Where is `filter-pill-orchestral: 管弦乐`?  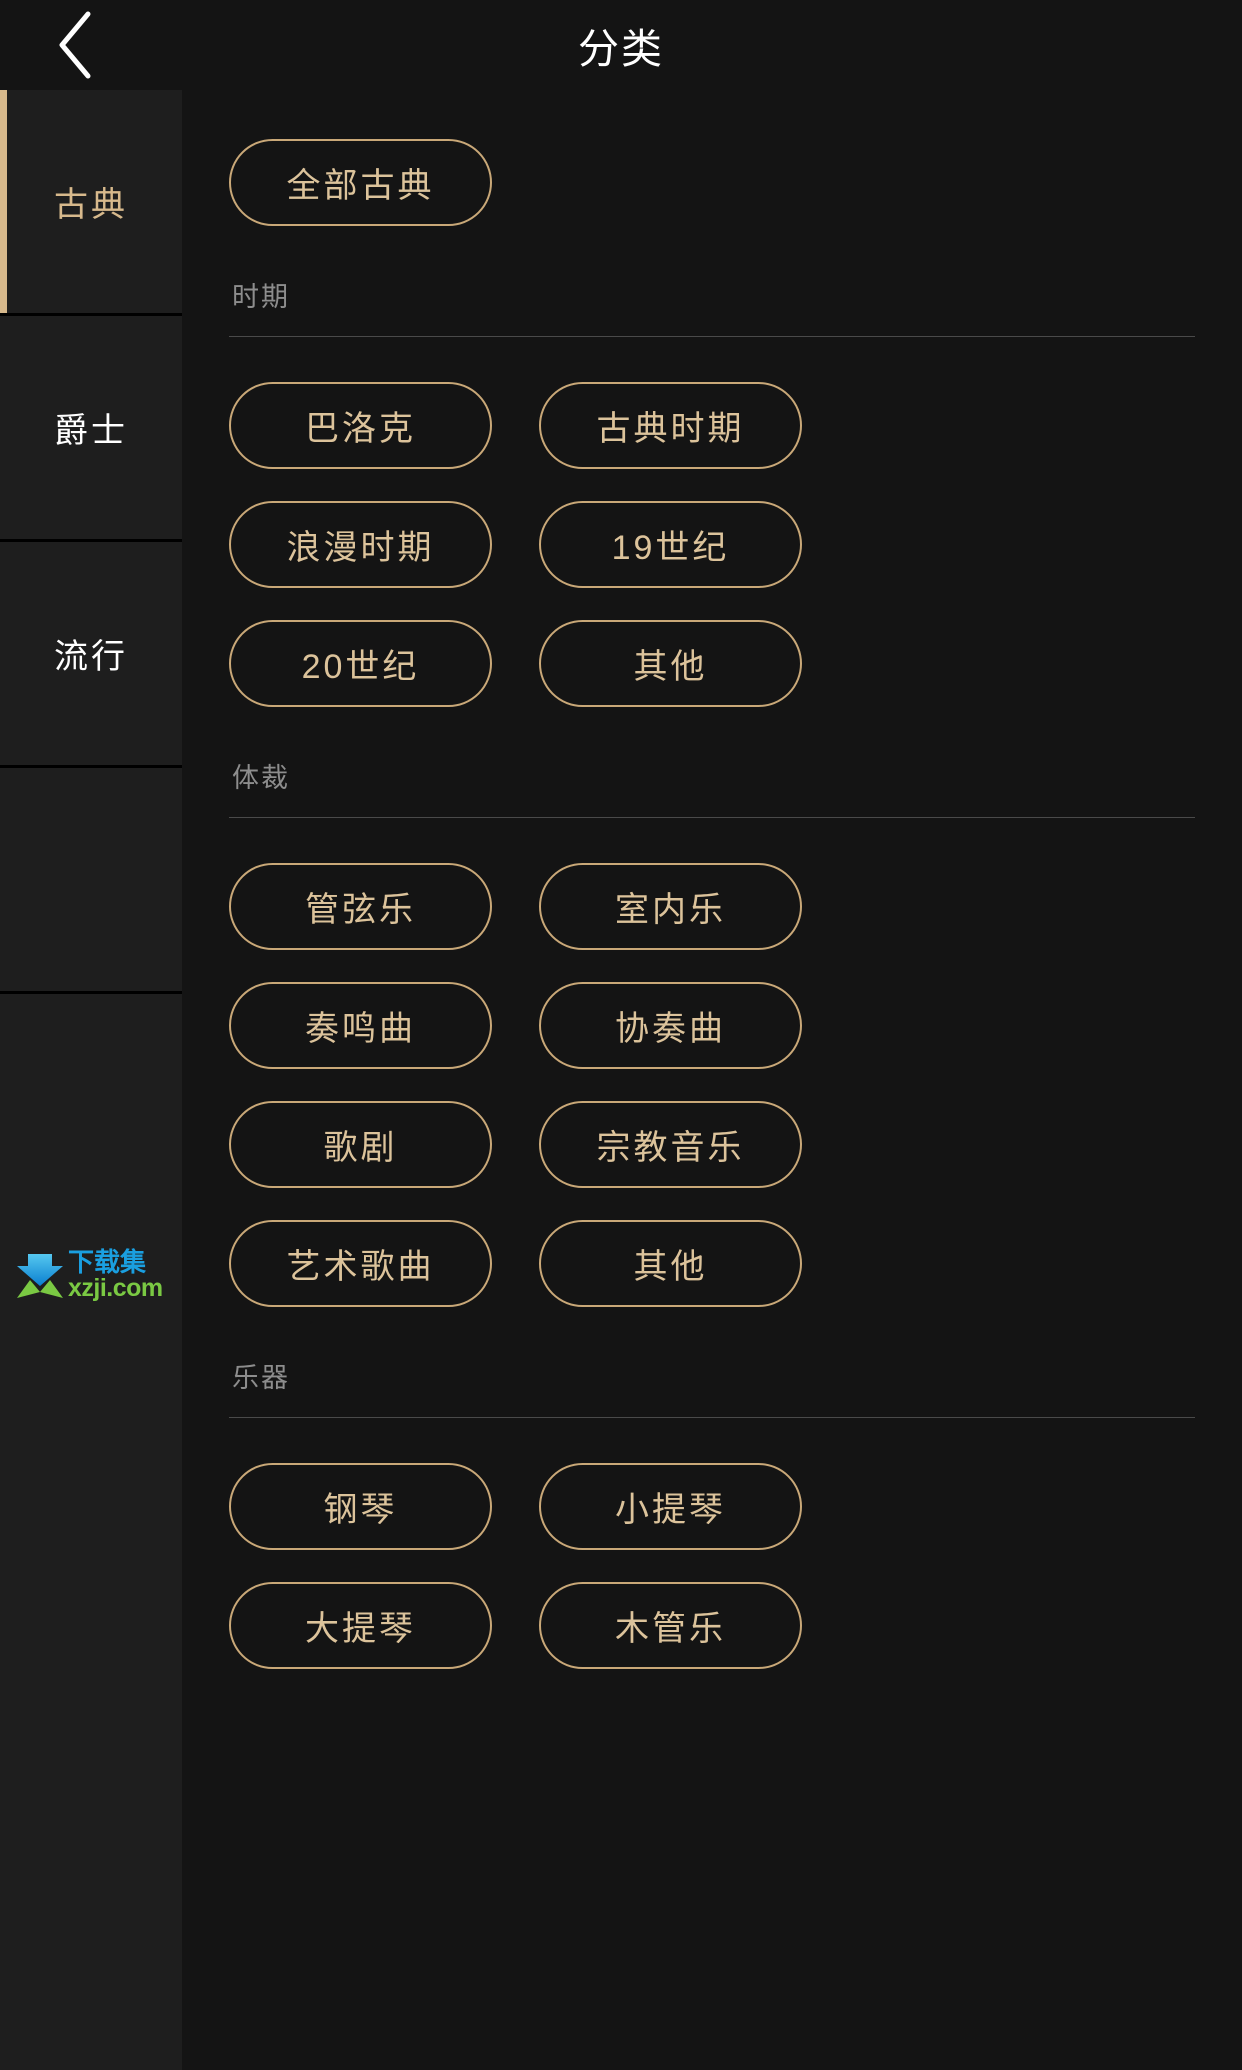 filter-pill-orchestral: 管弦乐 is located at coordinates (360, 906).